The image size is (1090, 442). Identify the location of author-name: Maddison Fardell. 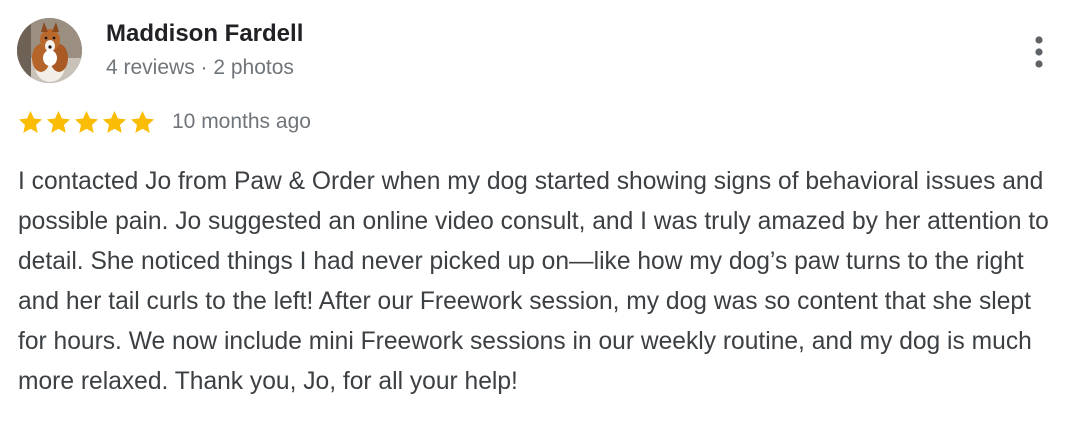
(204, 34).